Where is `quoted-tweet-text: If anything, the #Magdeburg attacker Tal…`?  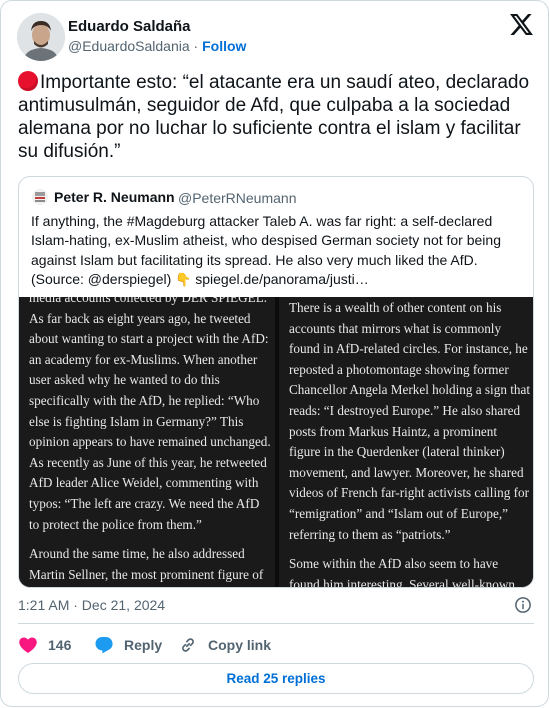 quoted-tweet-text: If anything, the #Magdeburg attacker Tal… is located at coordinates (278, 251).